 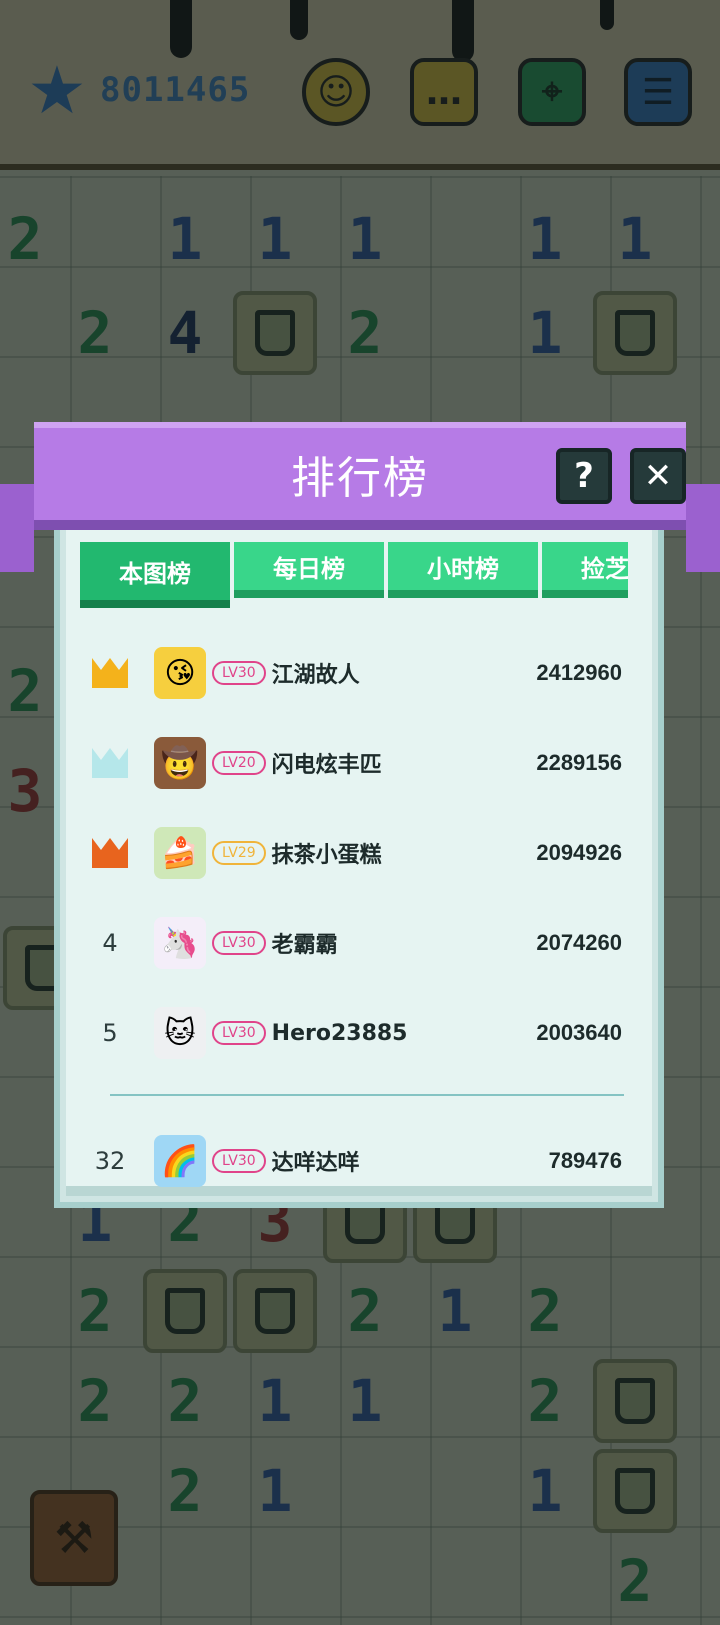 I want to click on ranking-row: 🤠 LV20 闪电炫丰匹 2289156, so click(x=359, y=763).